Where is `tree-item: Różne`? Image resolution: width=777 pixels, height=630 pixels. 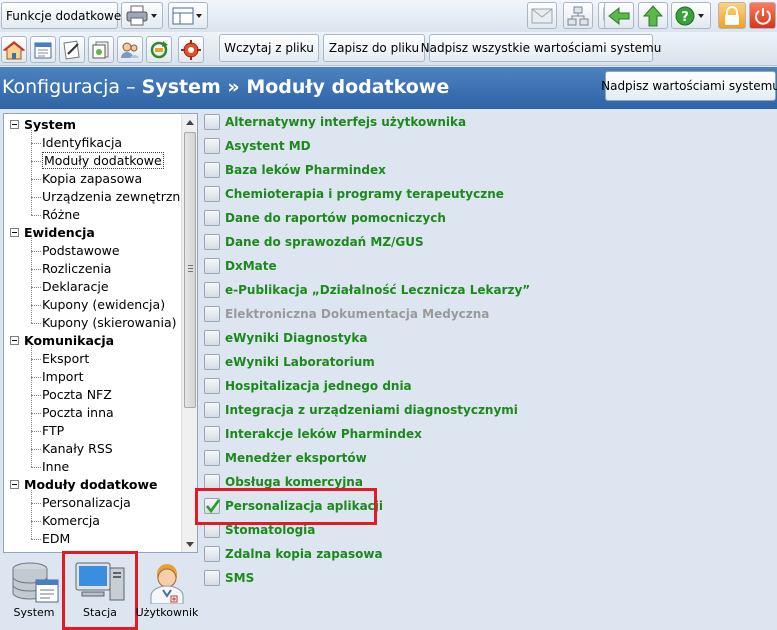
tree-item: Różne is located at coordinates (61, 215).